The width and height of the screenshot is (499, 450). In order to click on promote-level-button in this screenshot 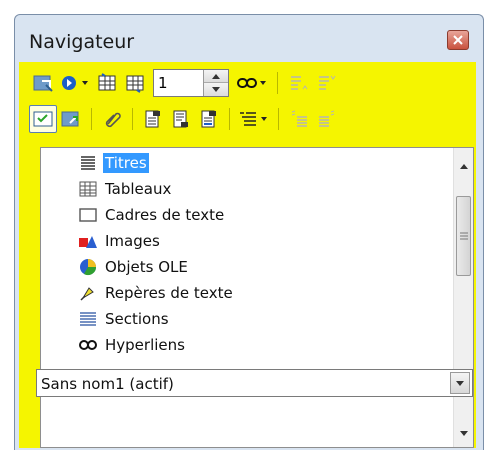, I will do `click(298, 83)`.